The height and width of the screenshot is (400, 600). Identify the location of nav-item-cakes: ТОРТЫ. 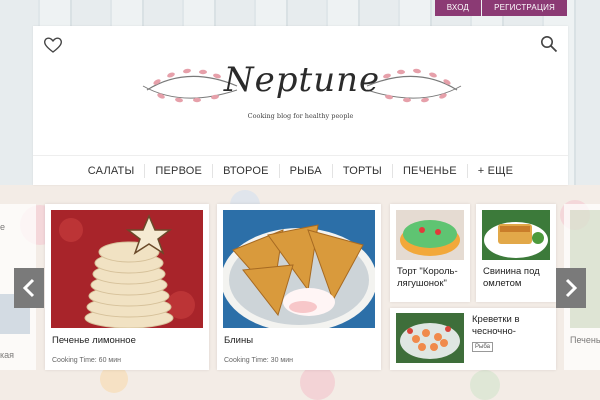
(363, 171).